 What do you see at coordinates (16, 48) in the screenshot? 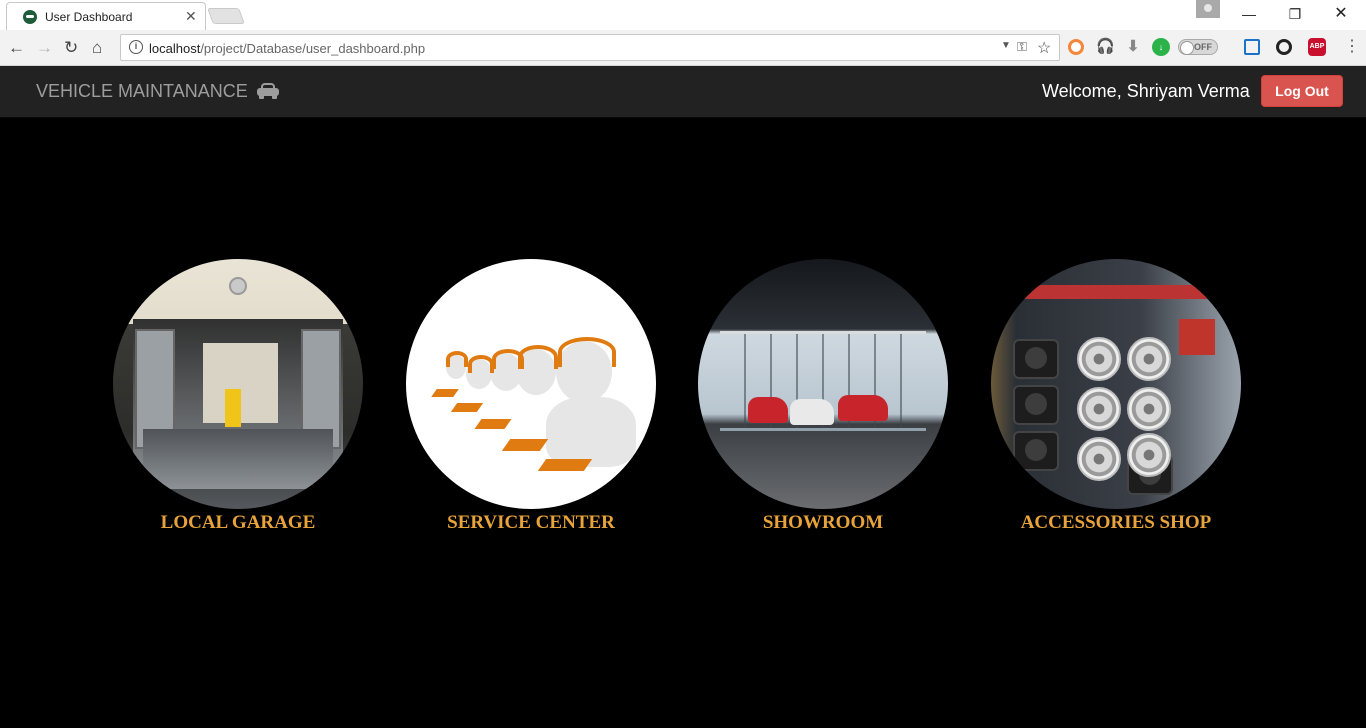
I see `back-arrow-icon: ←` at bounding box center [16, 48].